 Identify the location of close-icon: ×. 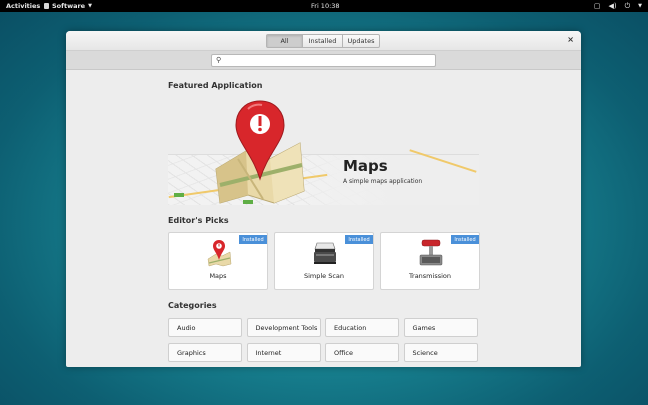
(570, 39).